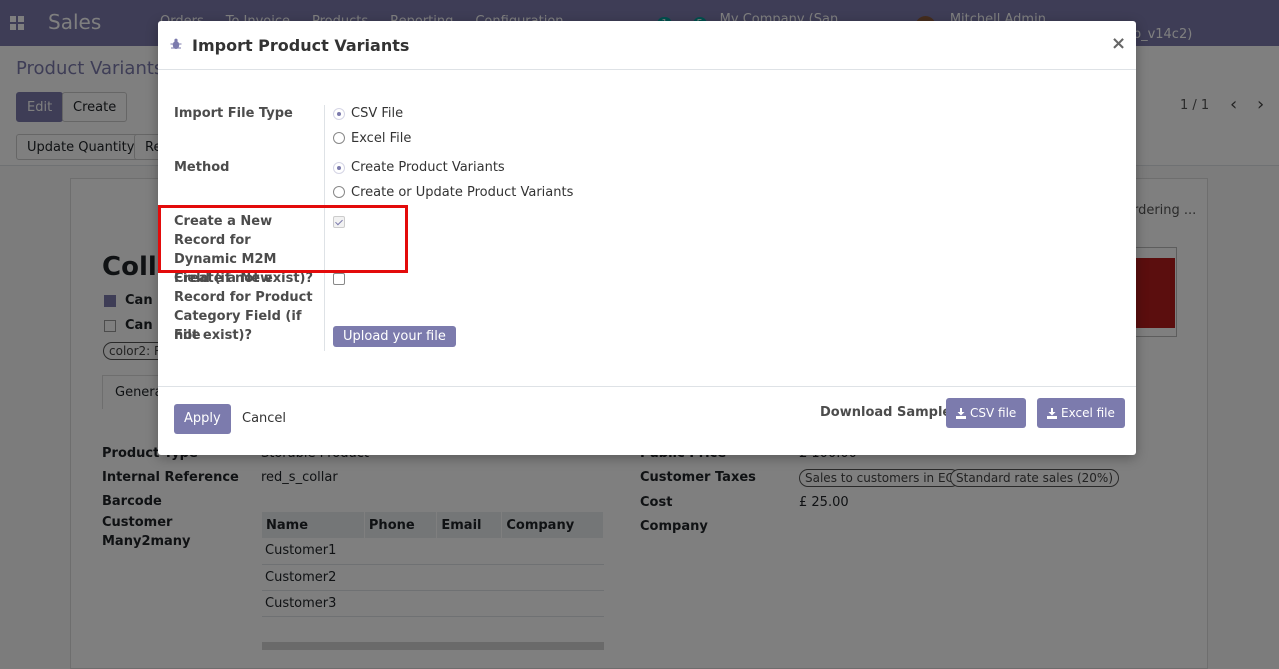 The height and width of the screenshot is (669, 1279). Describe the element at coordinates (1118, 43) in the screenshot. I see `close-icon: ×` at that location.